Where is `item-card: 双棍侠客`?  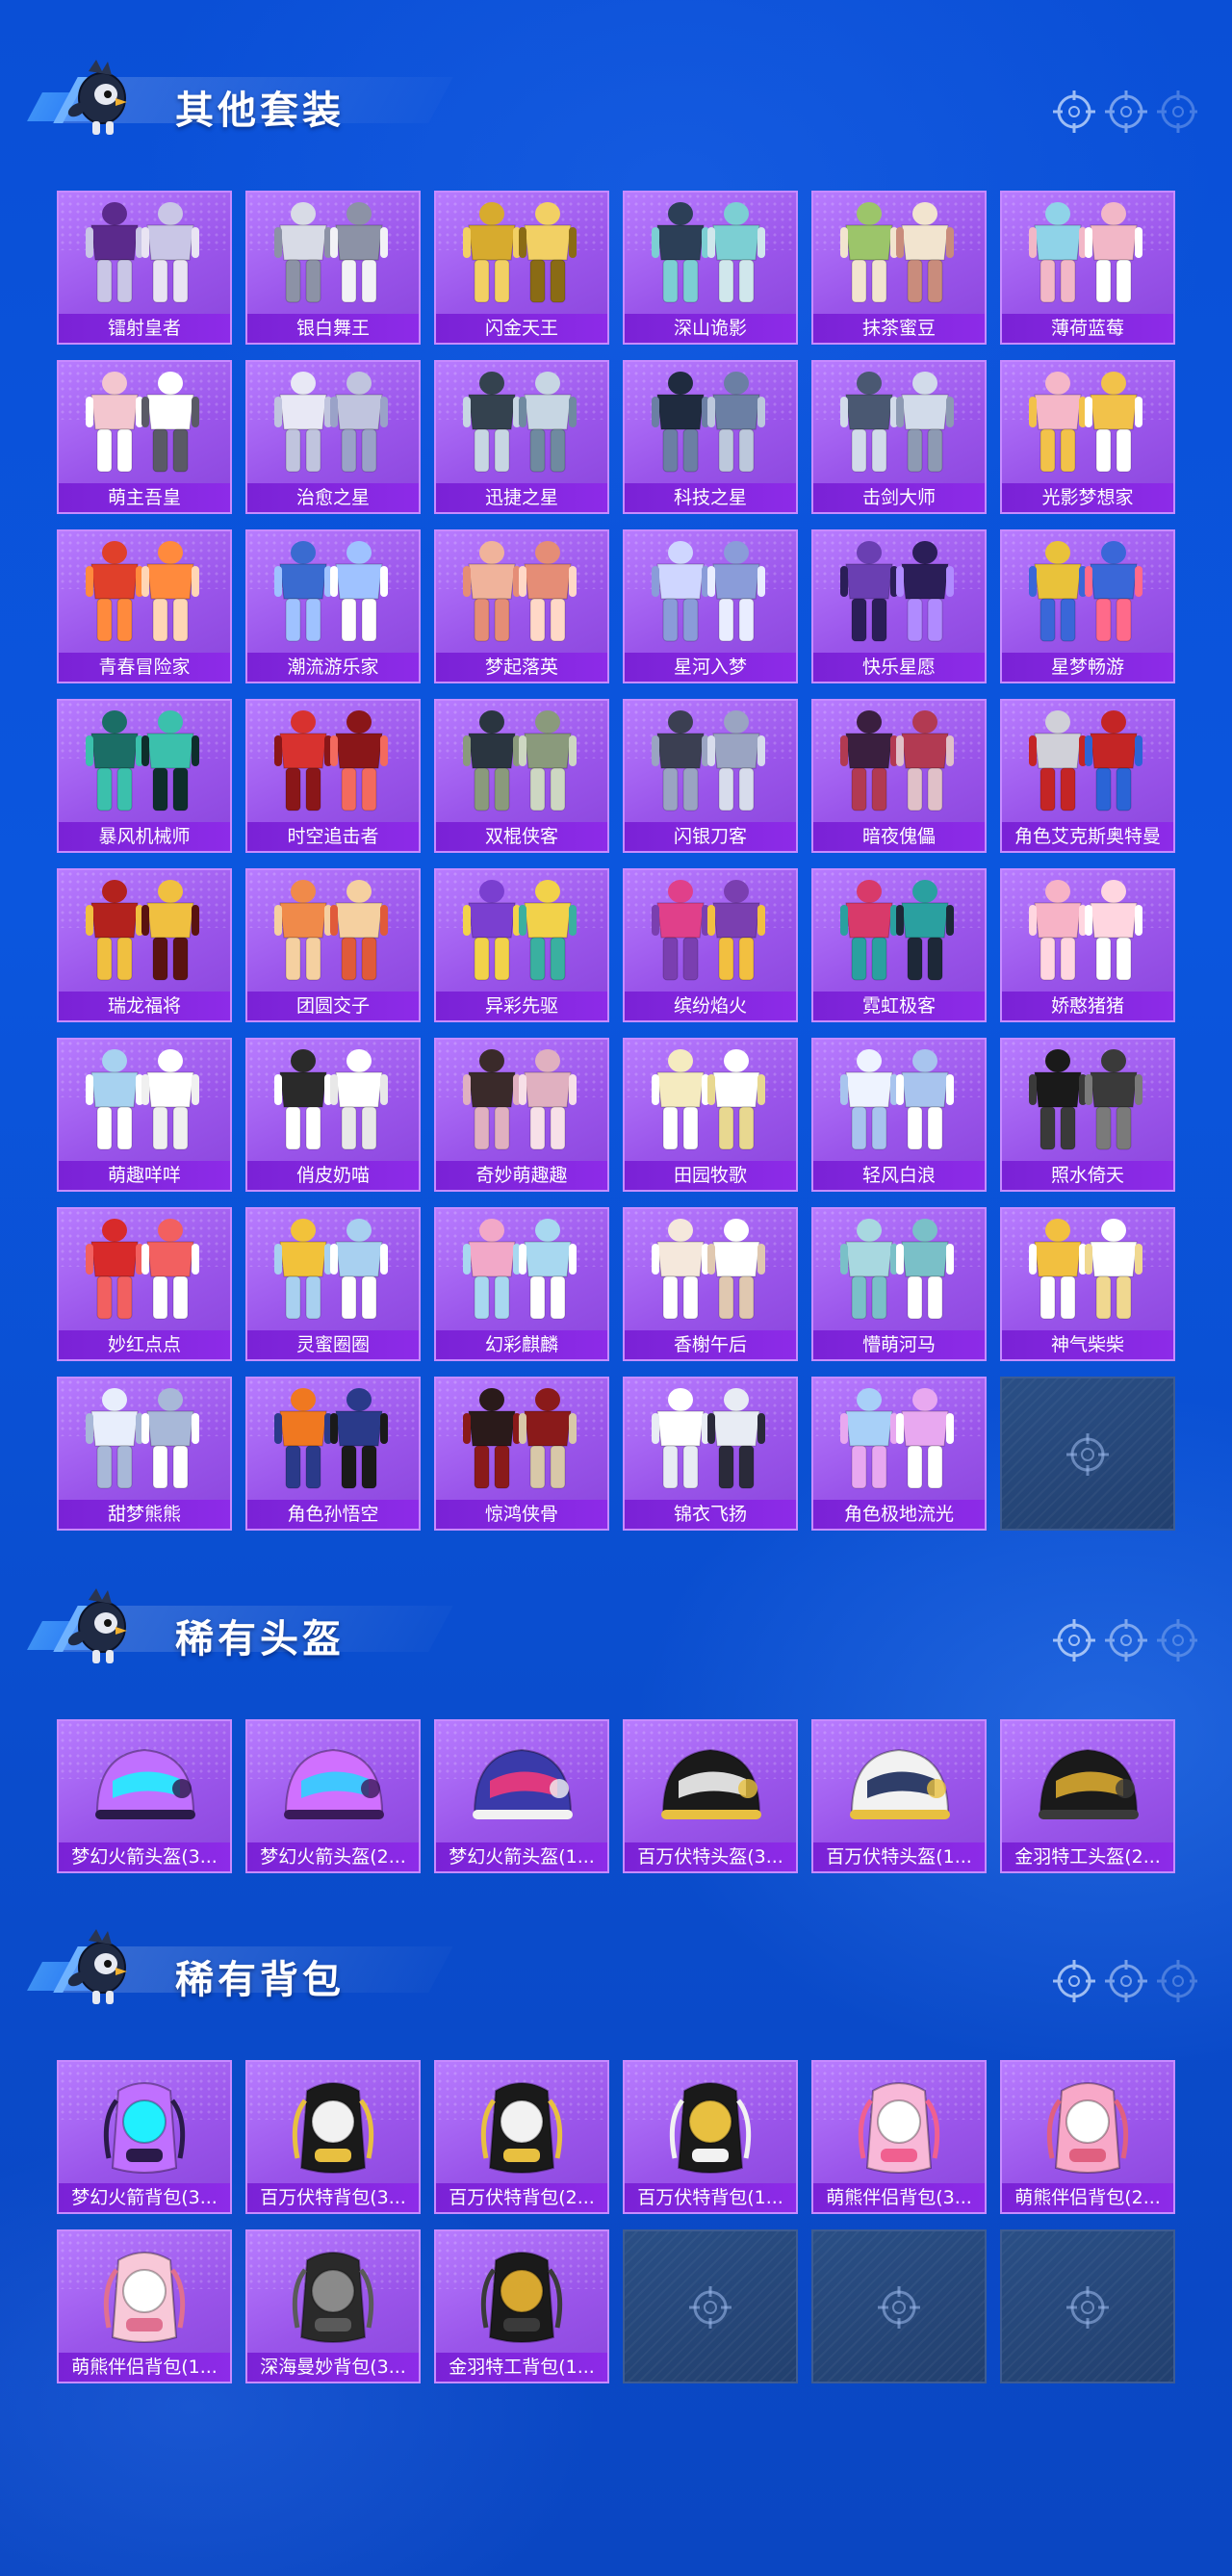 item-card: 双棍侠客 is located at coordinates (521, 776).